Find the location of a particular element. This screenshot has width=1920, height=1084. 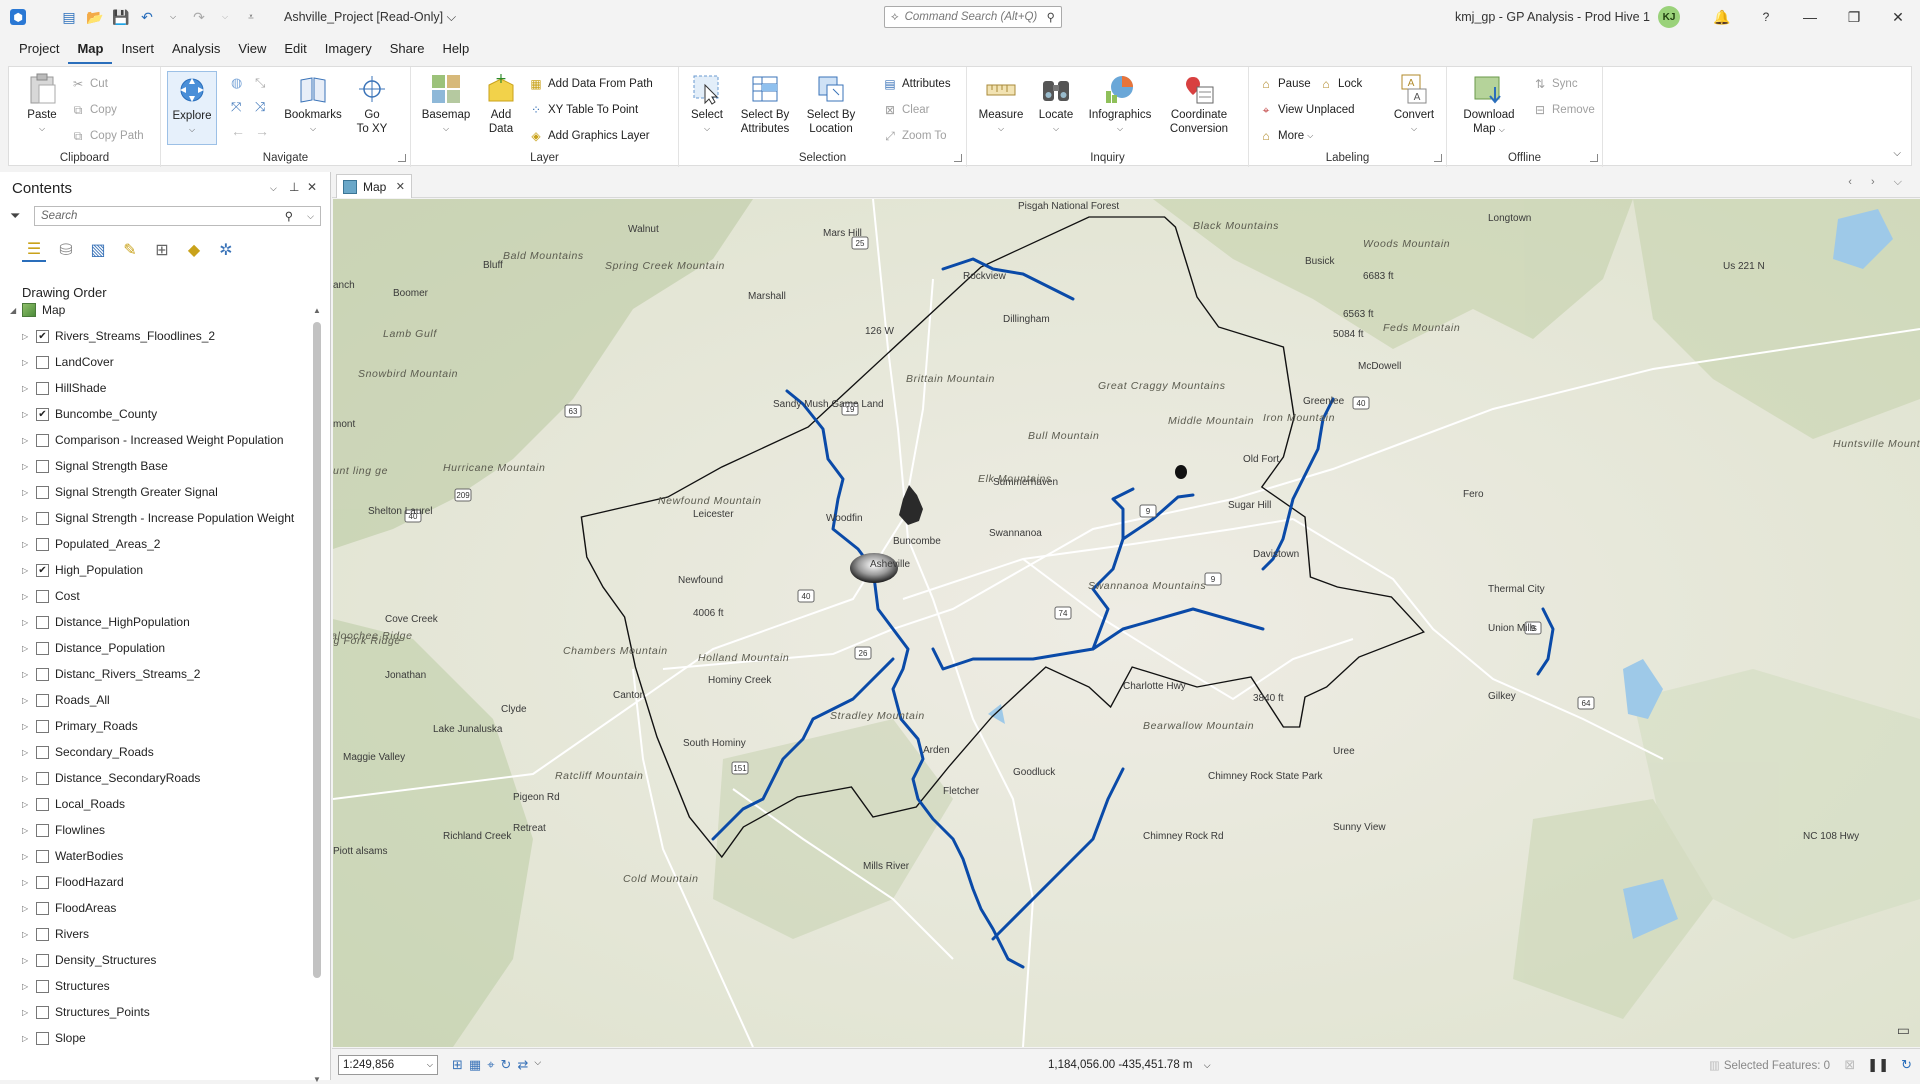

go-to-xy-button: Go To XY is located at coordinates (372, 104).